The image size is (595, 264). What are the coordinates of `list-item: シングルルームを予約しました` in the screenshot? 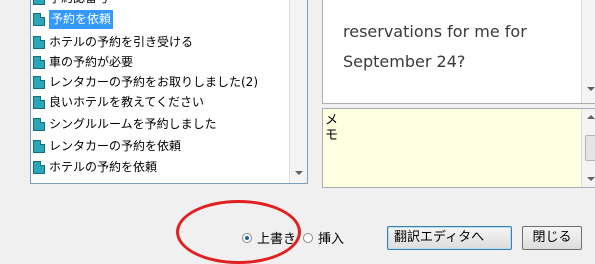 It's located at (124, 124).